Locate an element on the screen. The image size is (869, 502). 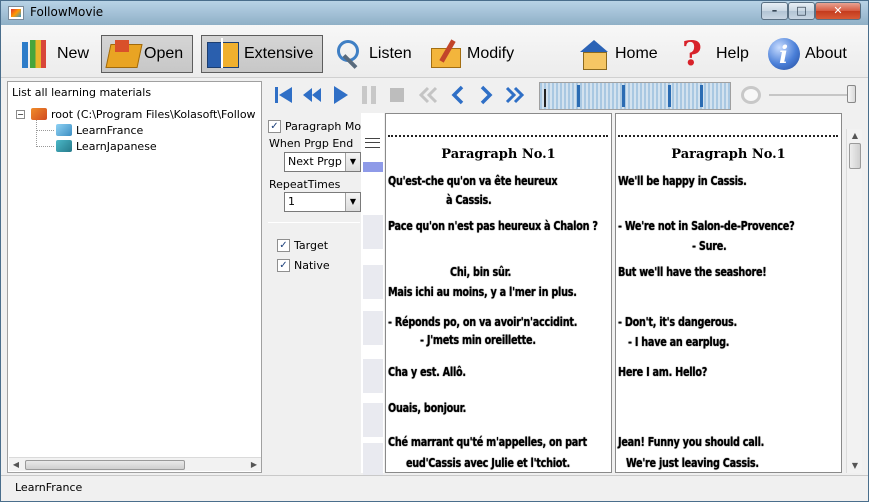
scroll-down-icon: ▼ is located at coordinates (855, 466).